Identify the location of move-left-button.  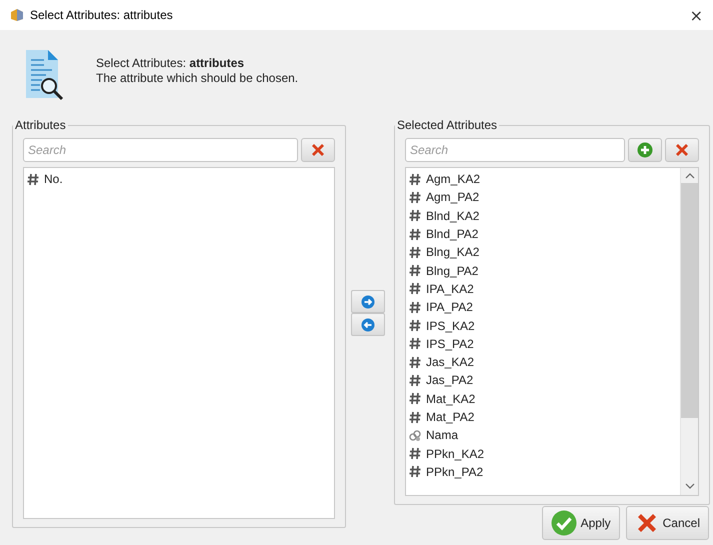
(368, 324).